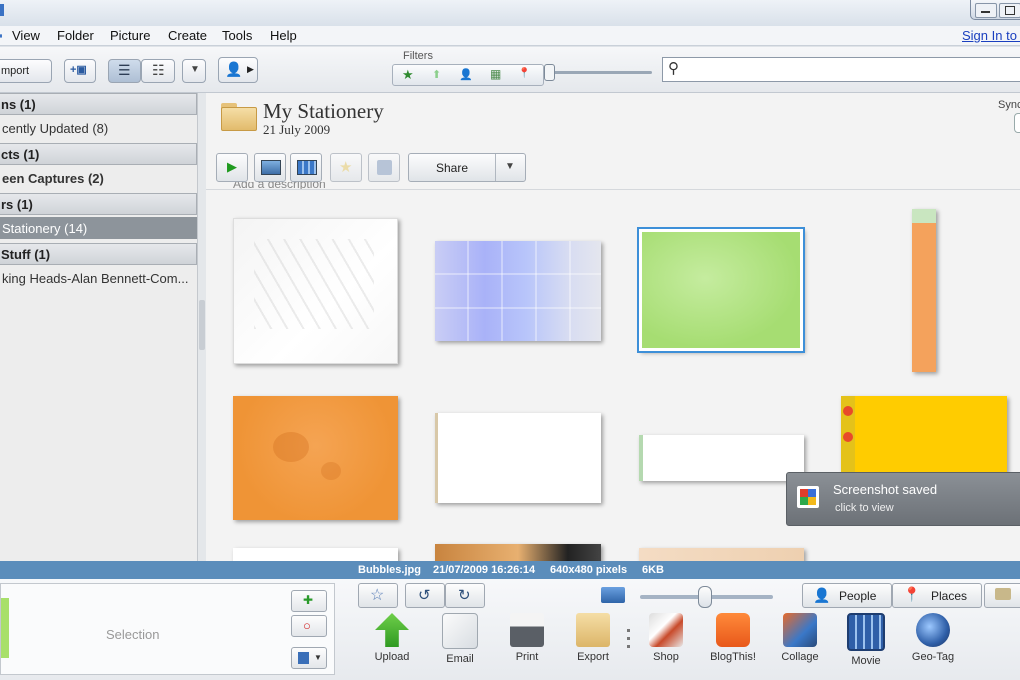  I want to click on sign-in-link: Sign In to W, so click(991, 35).